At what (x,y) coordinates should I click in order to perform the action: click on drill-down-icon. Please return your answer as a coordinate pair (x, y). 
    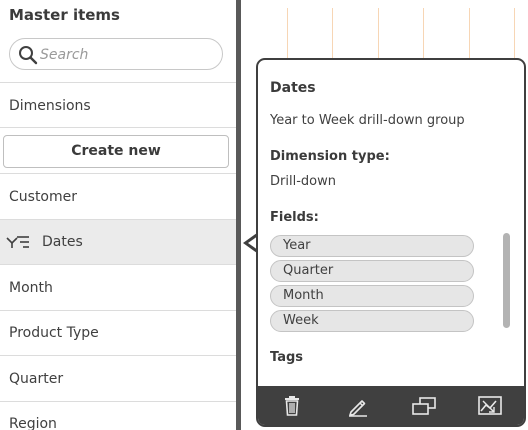
    Looking at the image, I should click on (17, 242).